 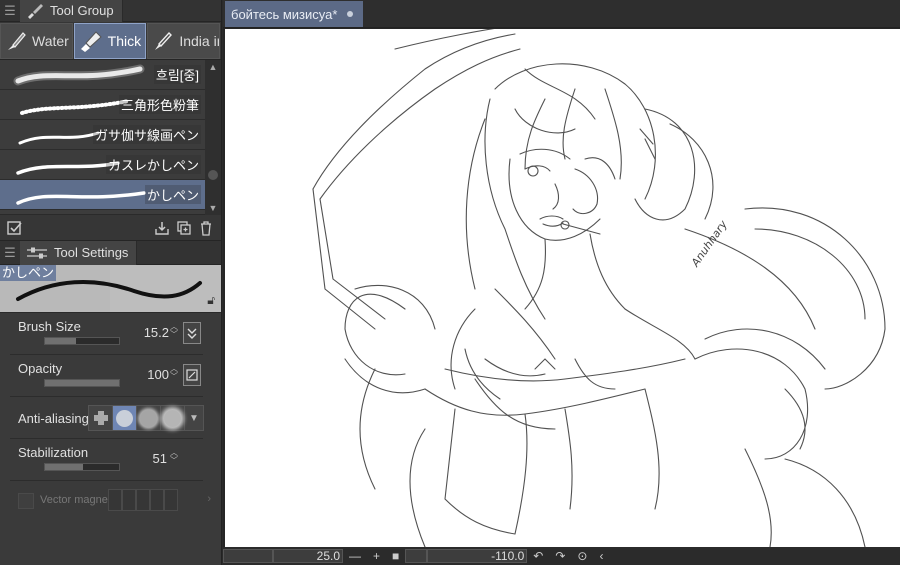 I want to click on stabilization-slider, so click(x=82, y=467).